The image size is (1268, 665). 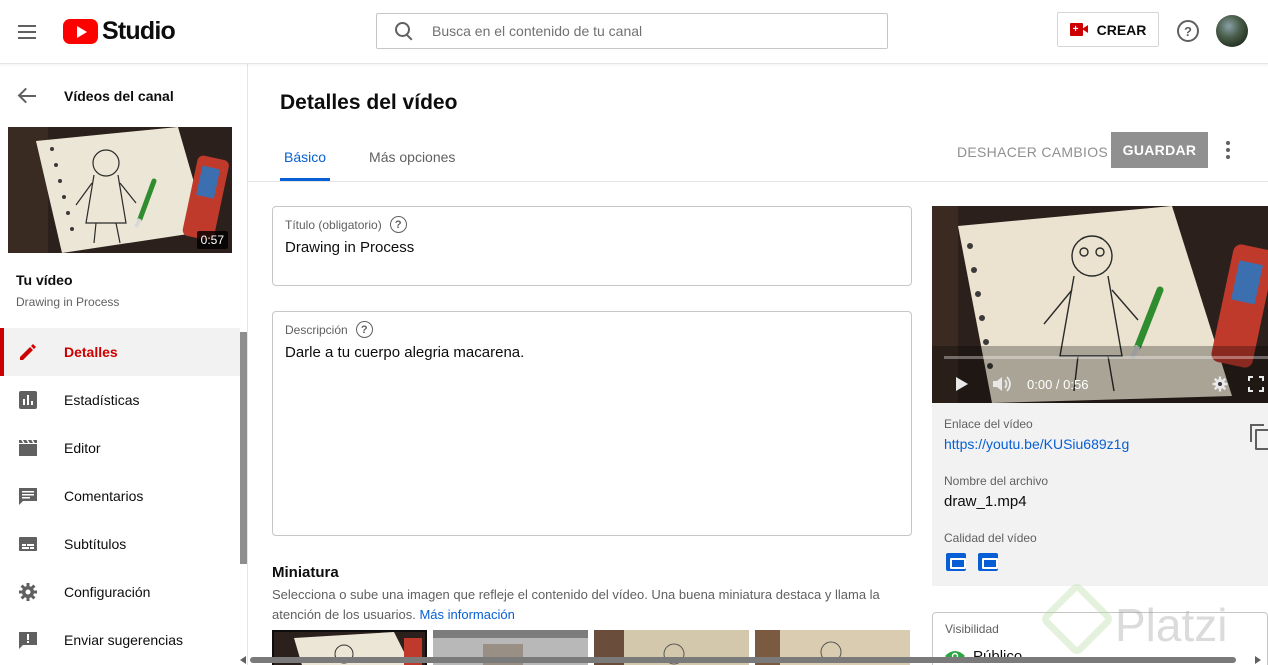 I want to click on thumbnail-section-title: Miniatura, so click(x=305, y=572).